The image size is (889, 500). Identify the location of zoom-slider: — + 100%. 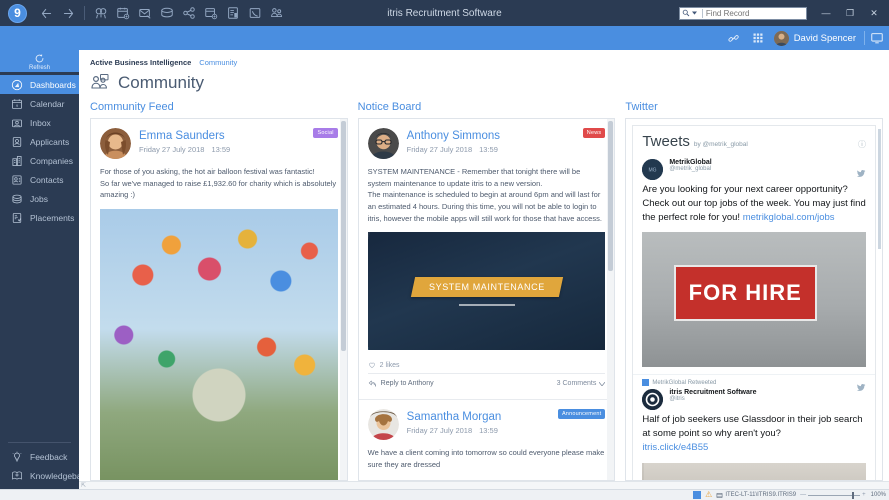
(843, 495).